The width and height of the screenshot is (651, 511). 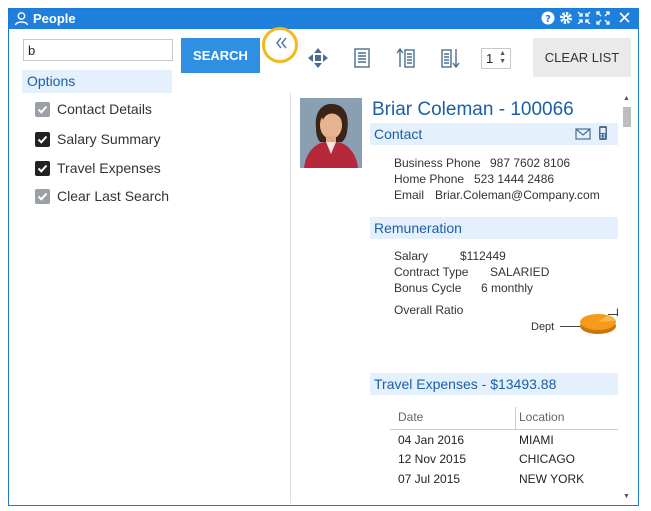 What do you see at coordinates (483, 256) in the screenshot?
I see `field-value: $112449` at bounding box center [483, 256].